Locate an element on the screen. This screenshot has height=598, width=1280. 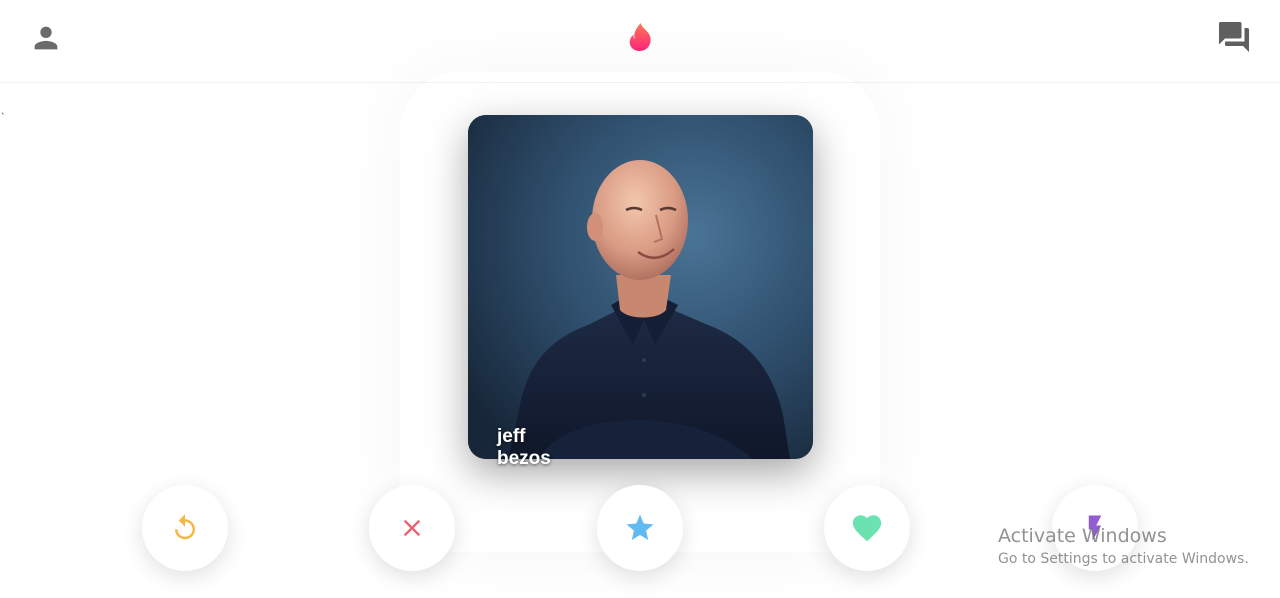
nope-button is located at coordinates (412, 528).